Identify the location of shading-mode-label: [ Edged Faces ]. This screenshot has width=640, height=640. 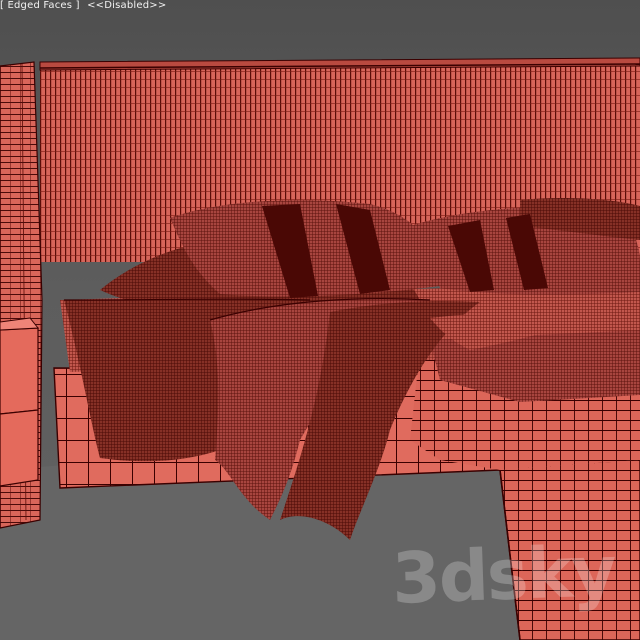
(42, 5).